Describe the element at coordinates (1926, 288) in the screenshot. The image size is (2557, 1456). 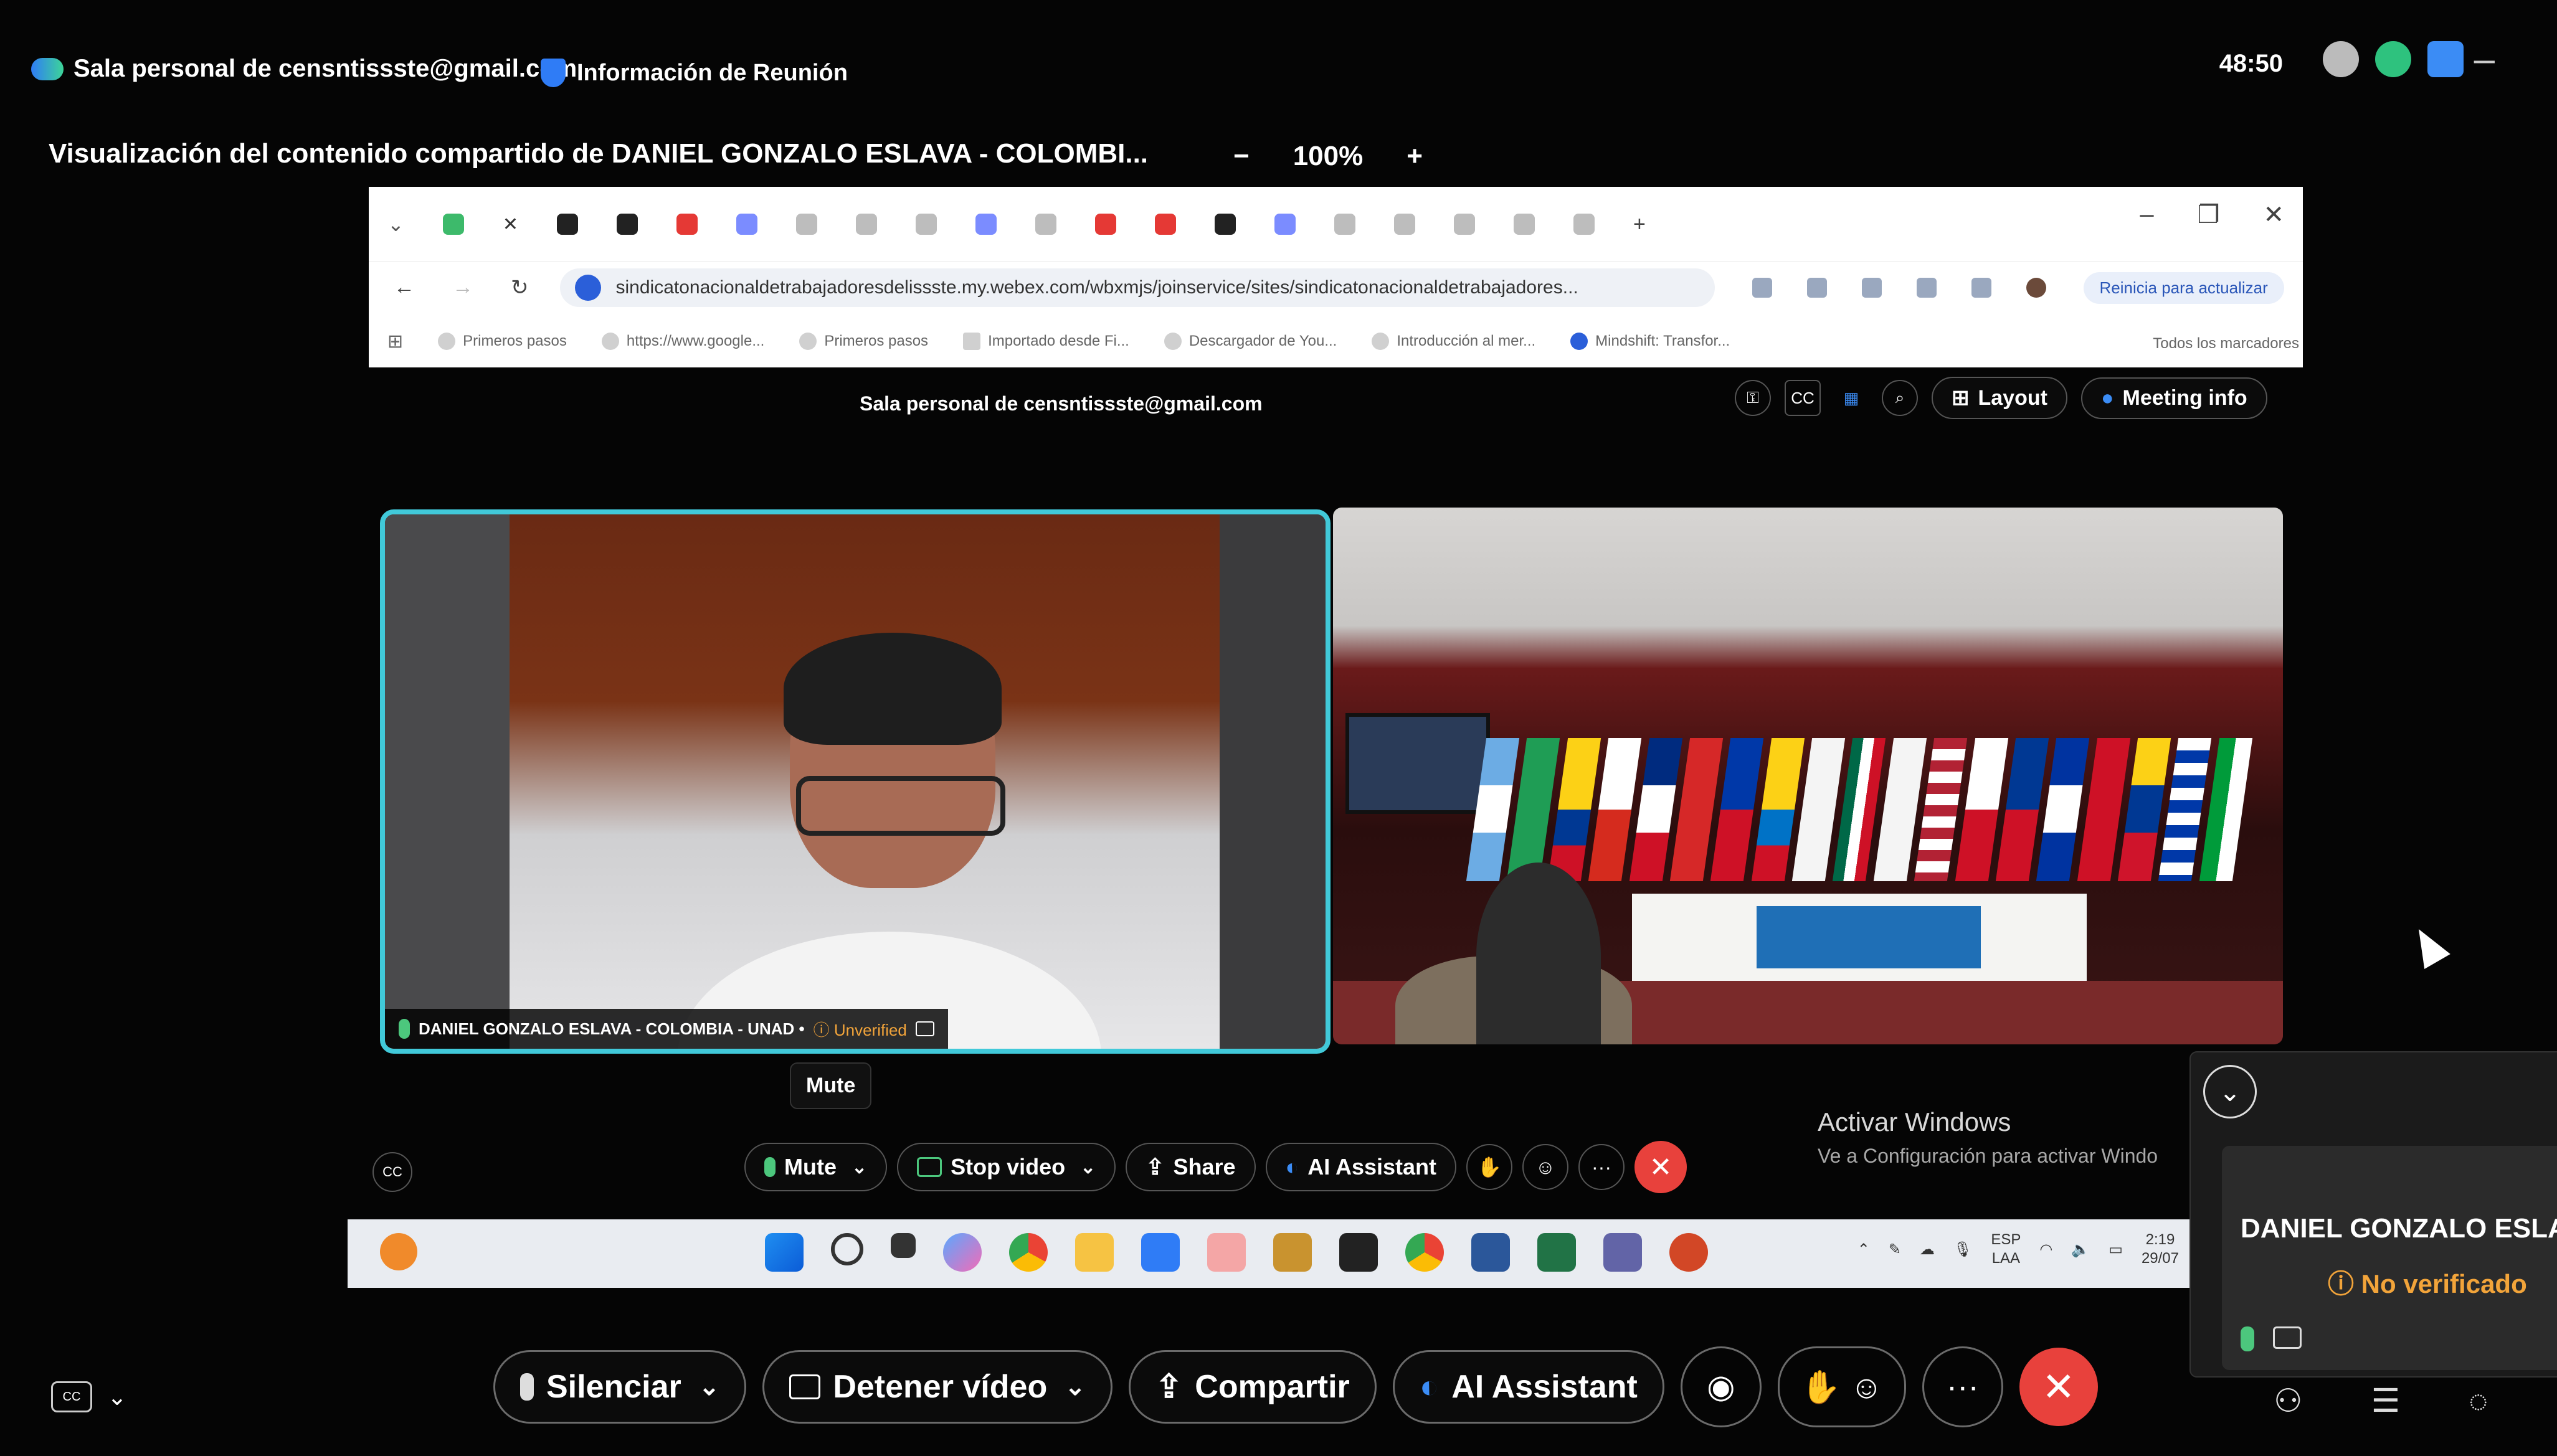
I see `extensions-puzzle-icon` at that location.